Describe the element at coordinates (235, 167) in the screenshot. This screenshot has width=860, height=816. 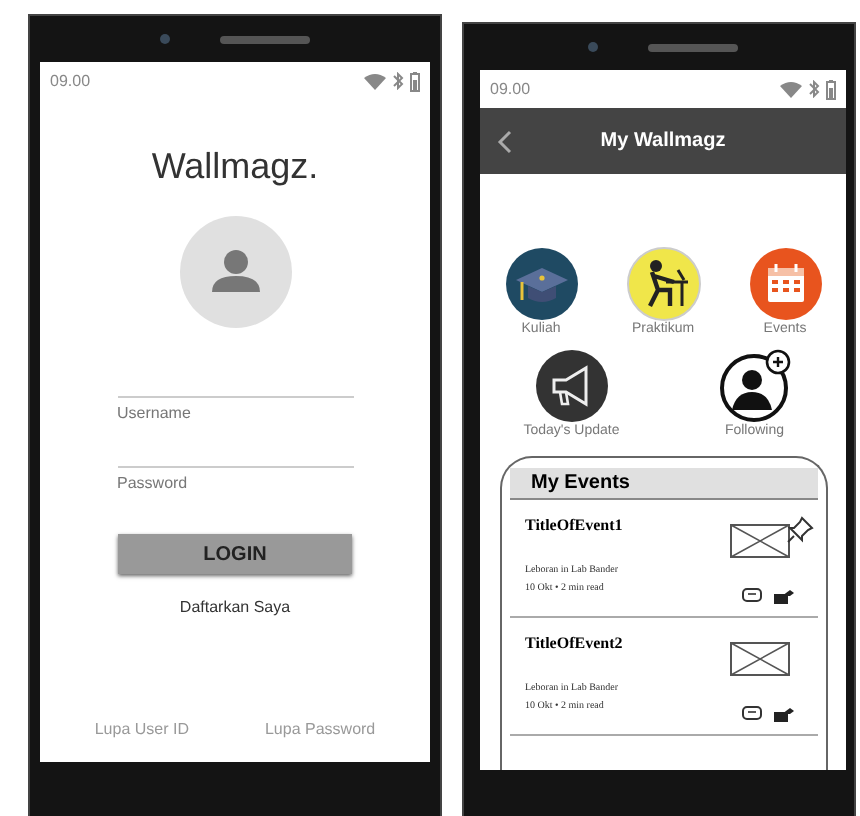
I see `app-title: Wallmagz.` at that location.